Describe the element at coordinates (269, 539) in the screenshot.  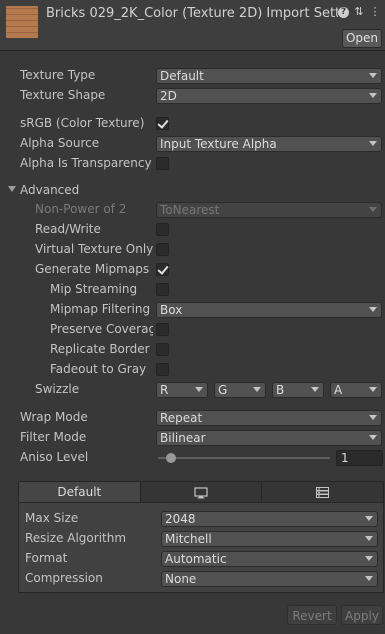
I see `resize-algorithm-dropdown: Mitchell` at that location.